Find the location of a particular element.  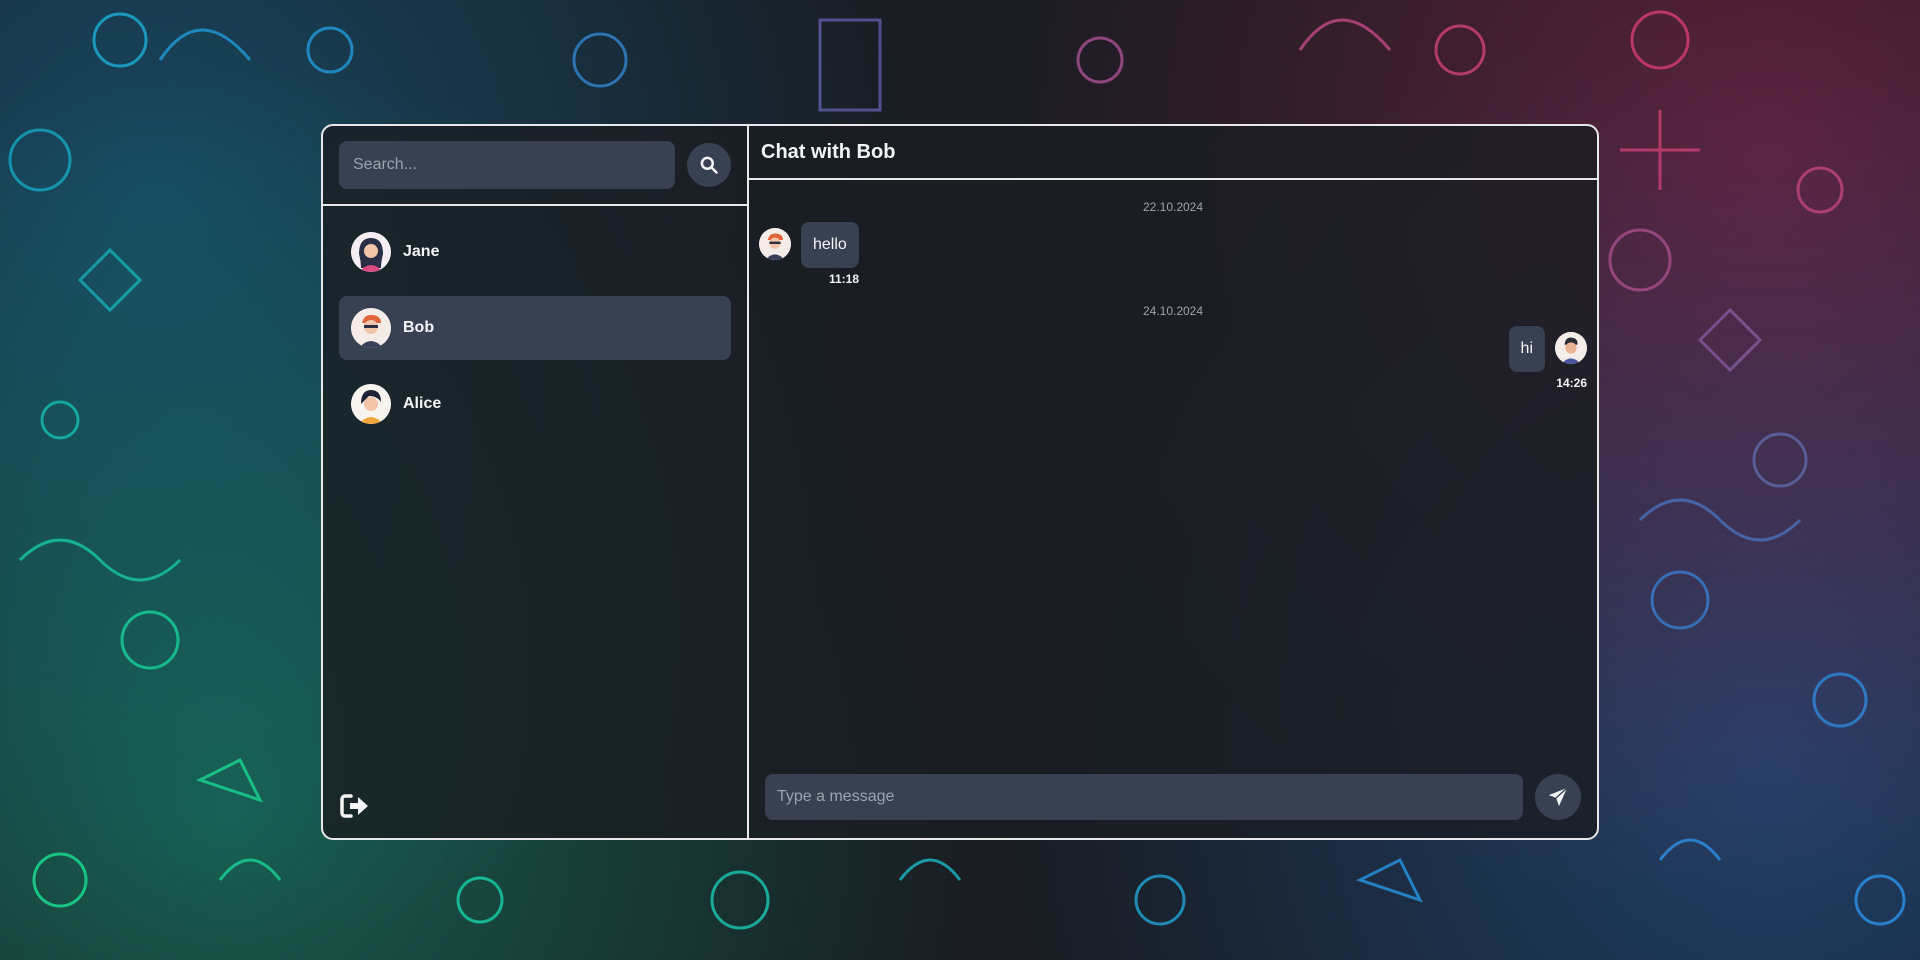

message-composer is located at coordinates (1173, 797).